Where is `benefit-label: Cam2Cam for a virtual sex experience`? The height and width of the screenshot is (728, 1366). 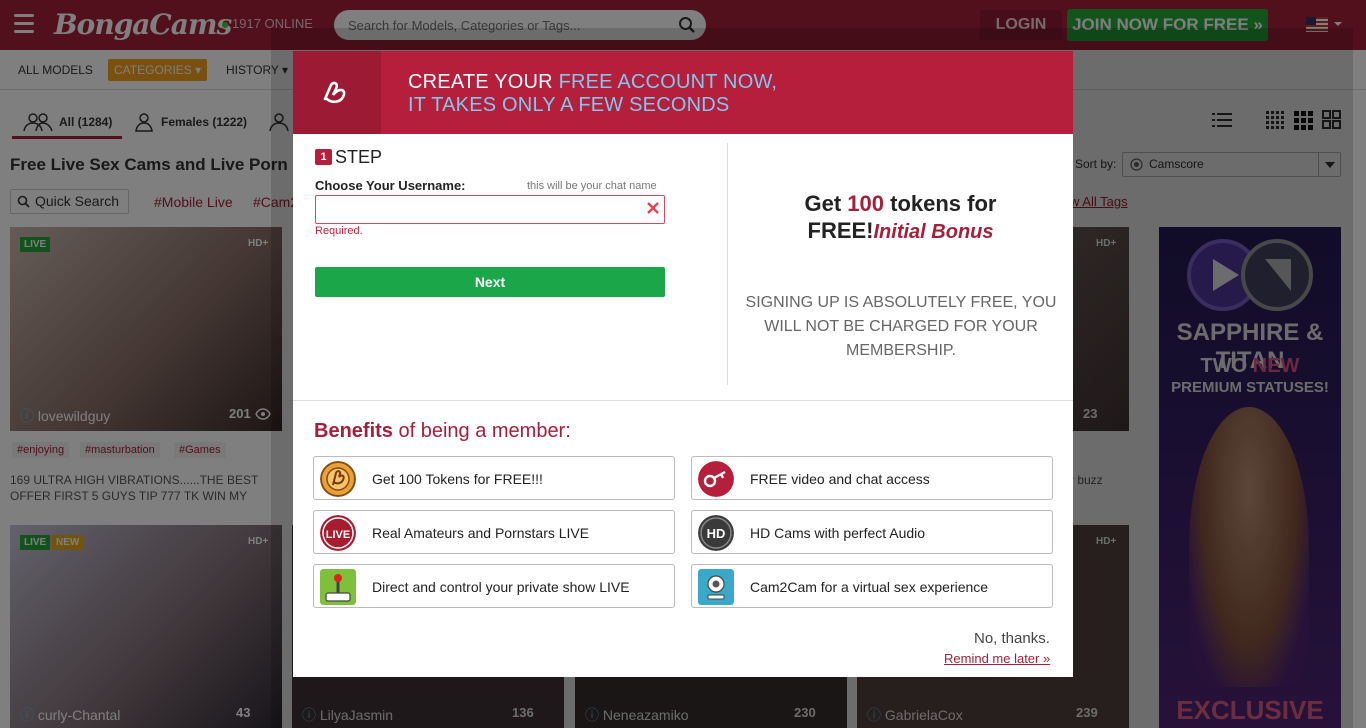
benefit-label: Cam2Cam for a virtual sex experience is located at coordinates (869, 587).